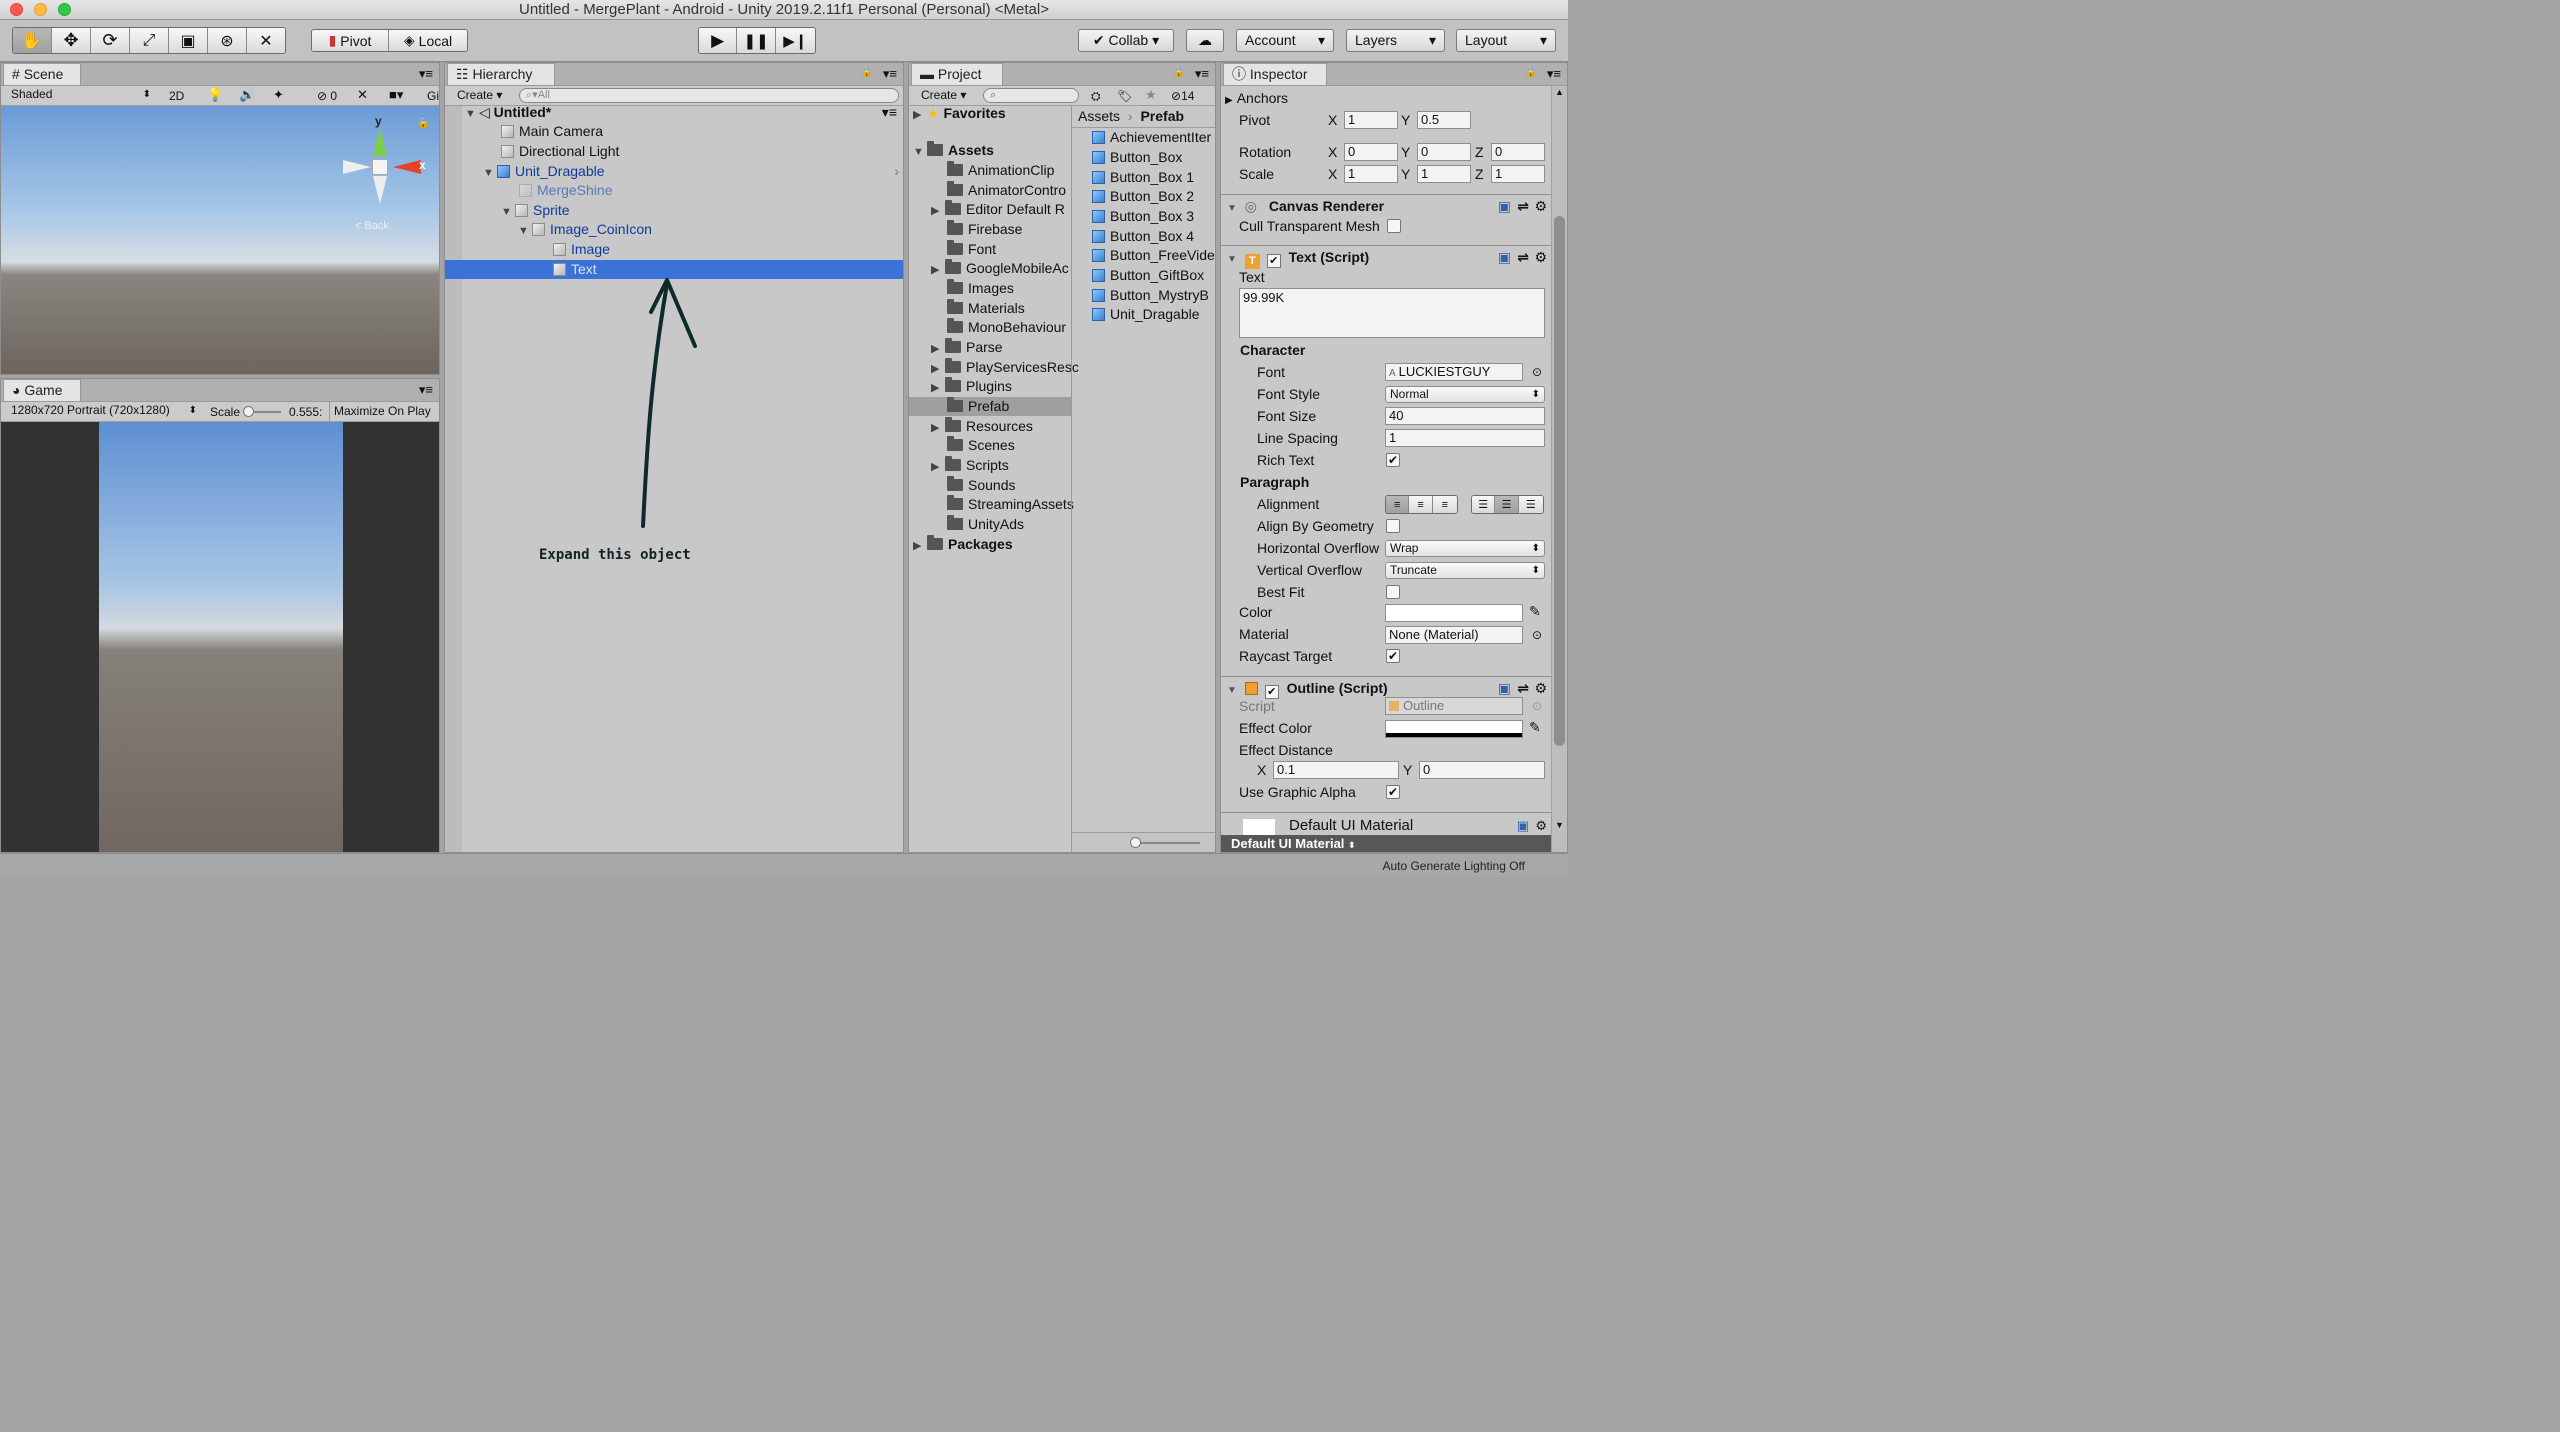 The width and height of the screenshot is (2560, 1432). I want to click on scene-gizmo: y x, so click(386, 160).